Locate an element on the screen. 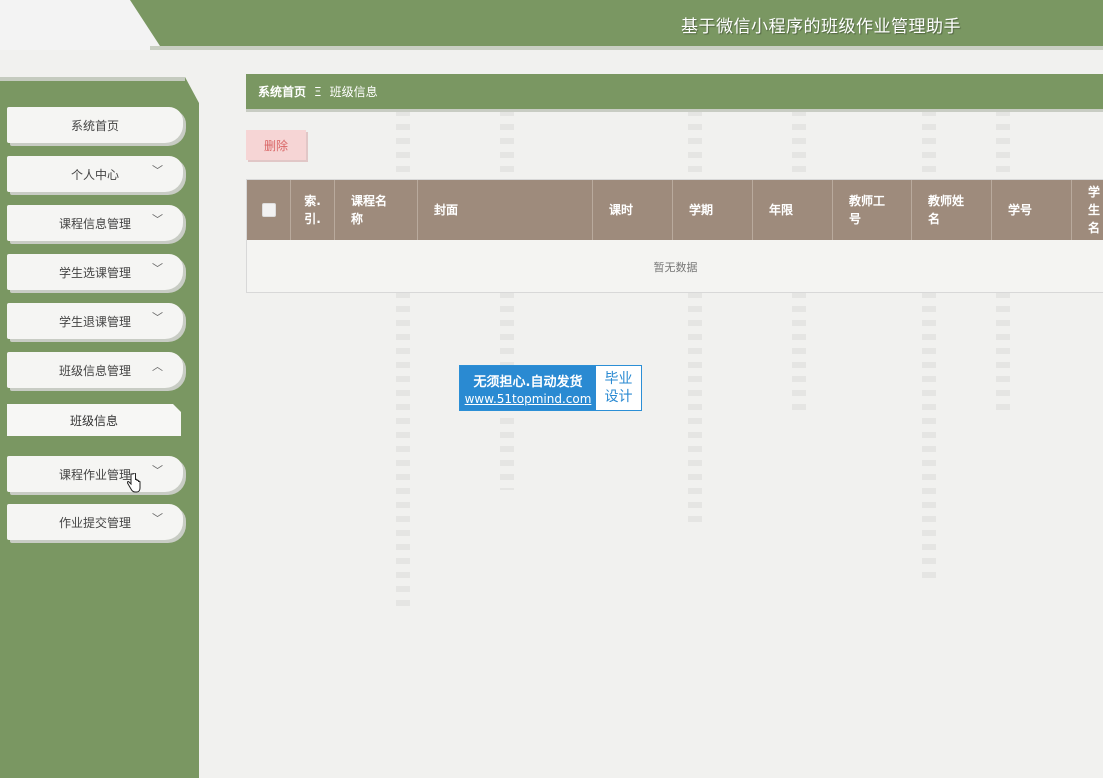 This screenshot has width=1103, height=778. sidebar-item-label: 课程信息管理 is located at coordinates (94, 223).